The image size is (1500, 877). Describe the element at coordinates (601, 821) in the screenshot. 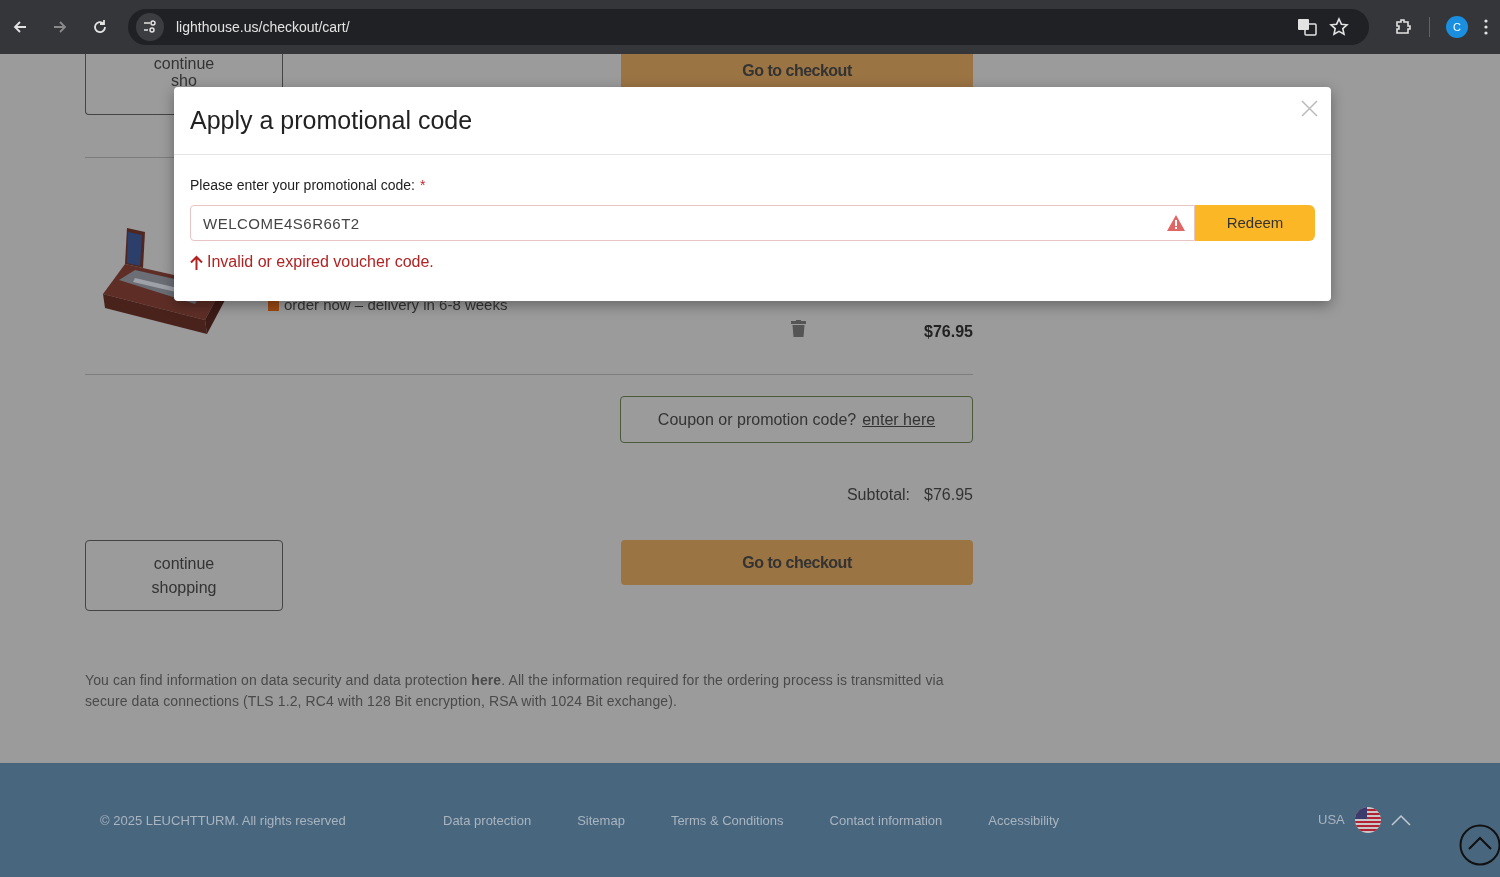

I see `footer-link: Sitemap` at that location.